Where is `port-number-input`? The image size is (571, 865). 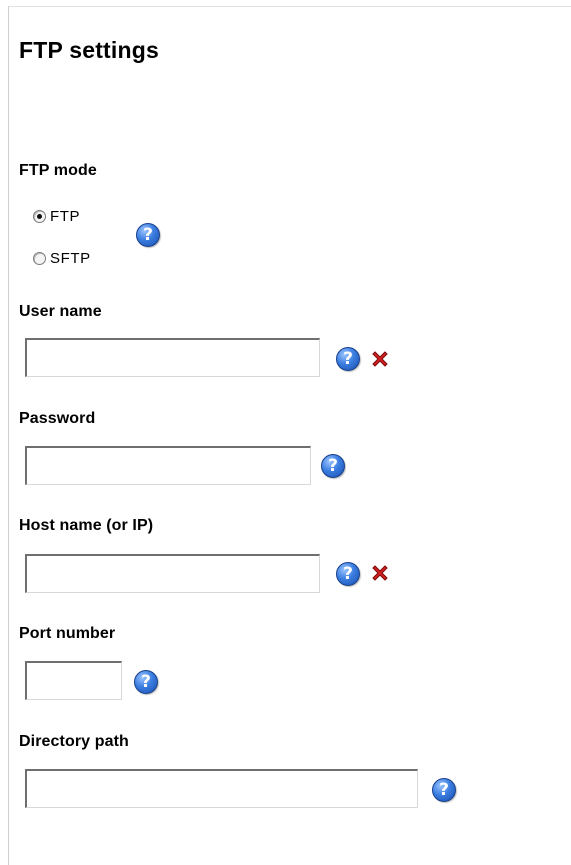
port-number-input is located at coordinates (73, 680).